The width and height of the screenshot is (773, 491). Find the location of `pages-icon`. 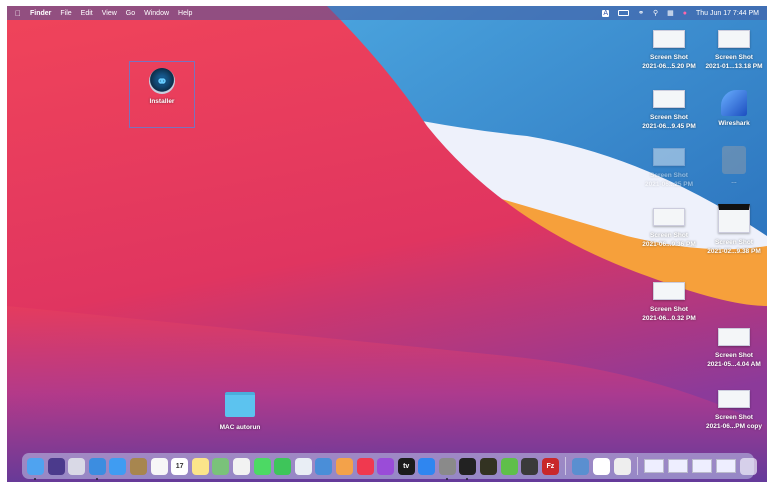

pages-icon is located at coordinates (344, 466).